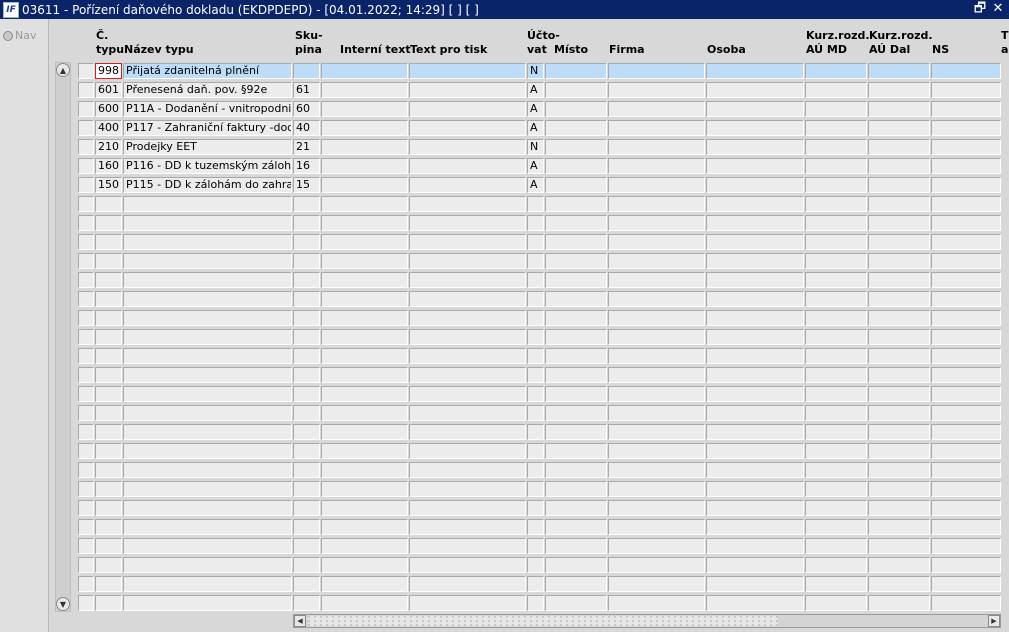 The height and width of the screenshot is (632, 1009). I want to click on cell-uctovat: A, so click(535, 185).